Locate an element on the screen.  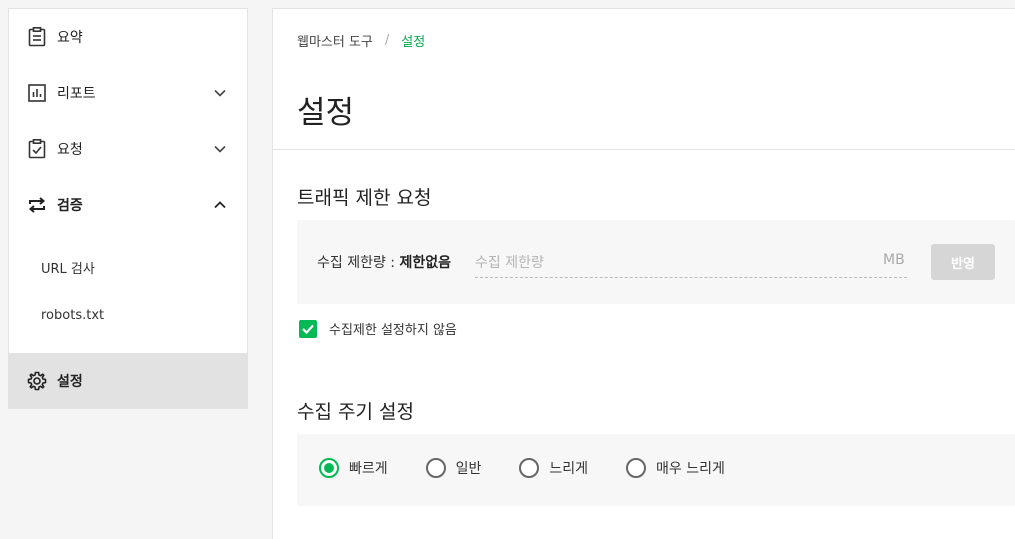
radio-fast: 빠르게 is located at coordinates (353, 468).